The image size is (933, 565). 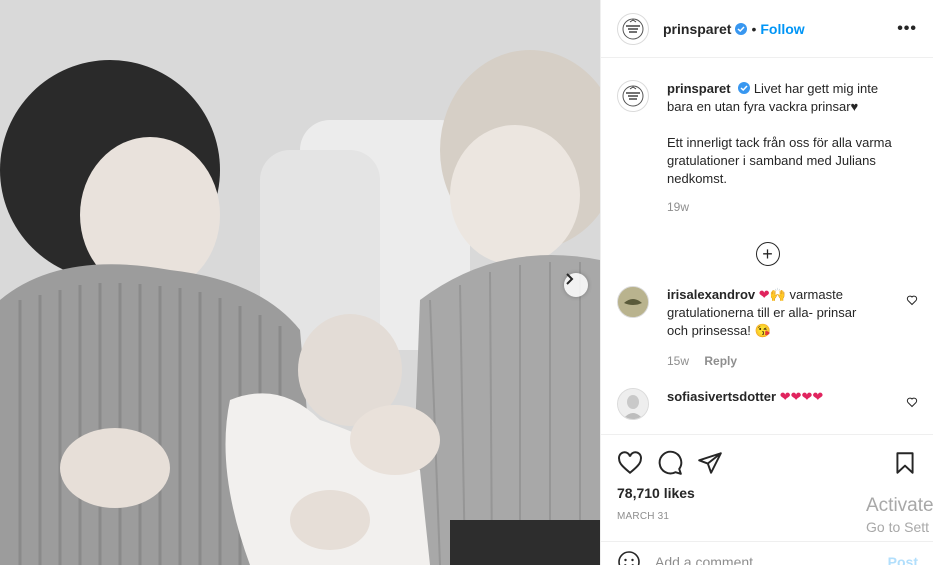 I want to click on comment-username: sofiasivertsdotter, so click(x=721, y=396).